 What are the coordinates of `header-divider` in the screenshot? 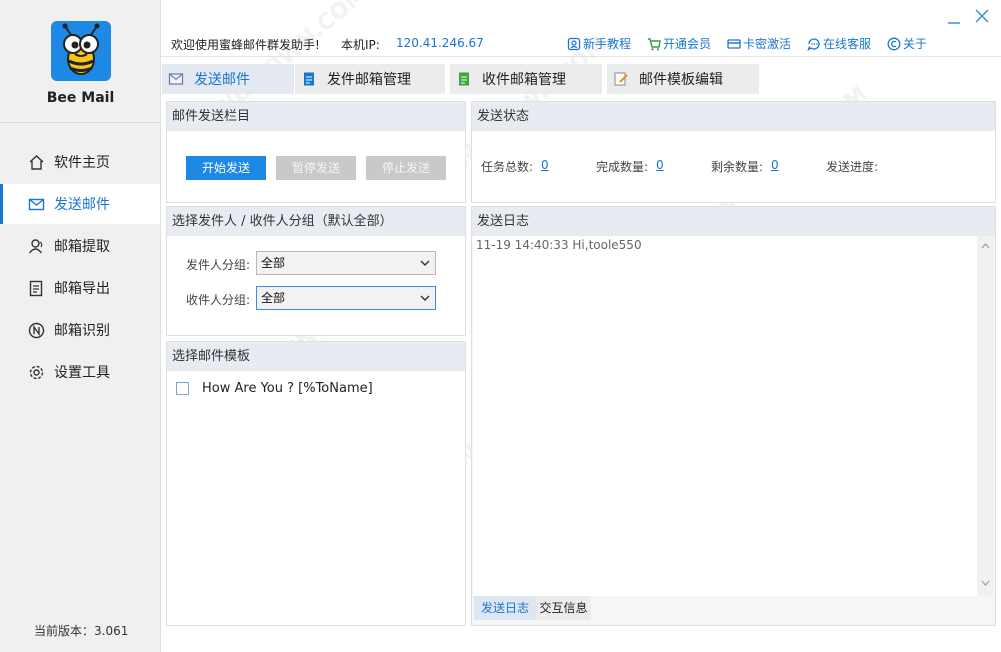 It's located at (581, 56).